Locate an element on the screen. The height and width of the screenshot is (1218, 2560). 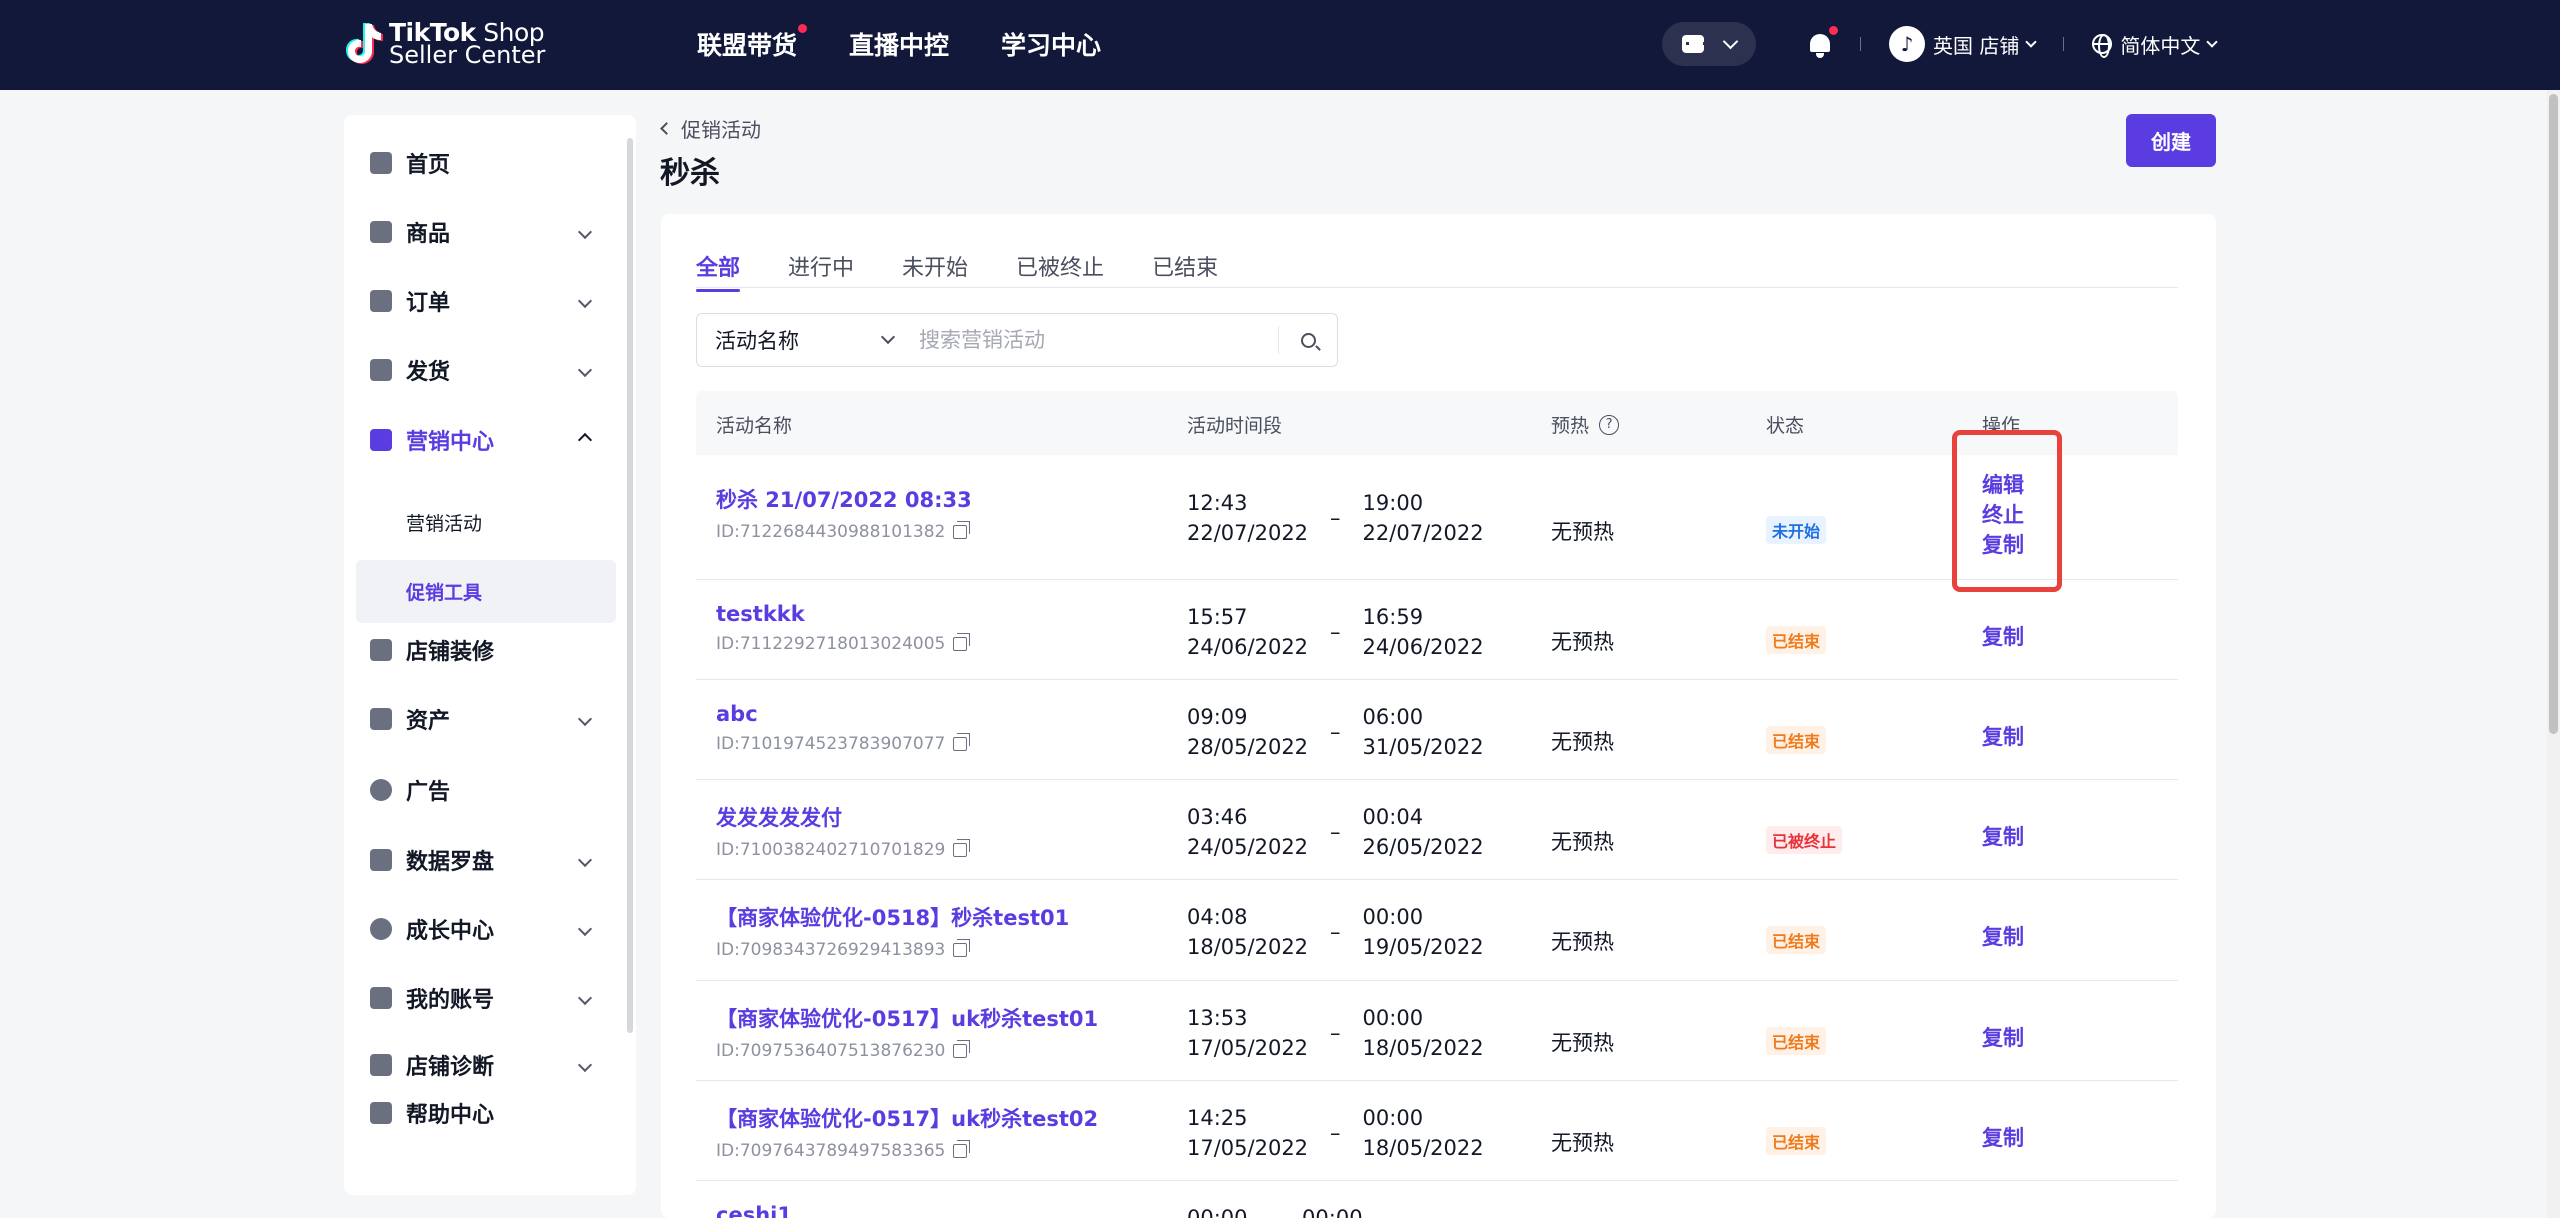
search-type-select: 活动名称 is located at coordinates (804, 340).